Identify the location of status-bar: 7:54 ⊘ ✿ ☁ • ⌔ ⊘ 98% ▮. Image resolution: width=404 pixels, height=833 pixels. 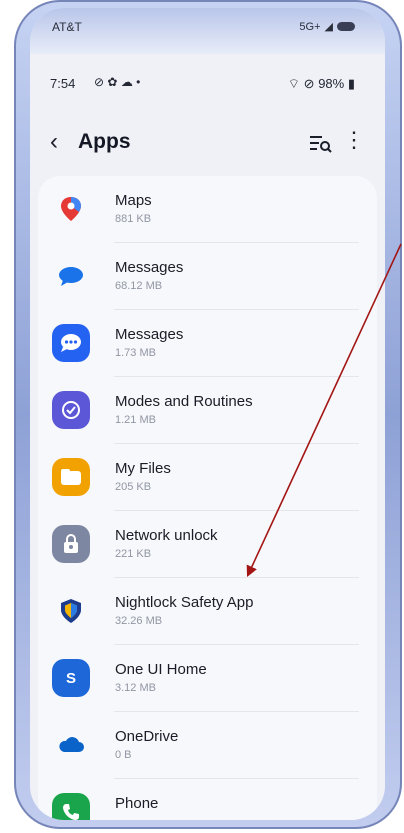
(207, 86).